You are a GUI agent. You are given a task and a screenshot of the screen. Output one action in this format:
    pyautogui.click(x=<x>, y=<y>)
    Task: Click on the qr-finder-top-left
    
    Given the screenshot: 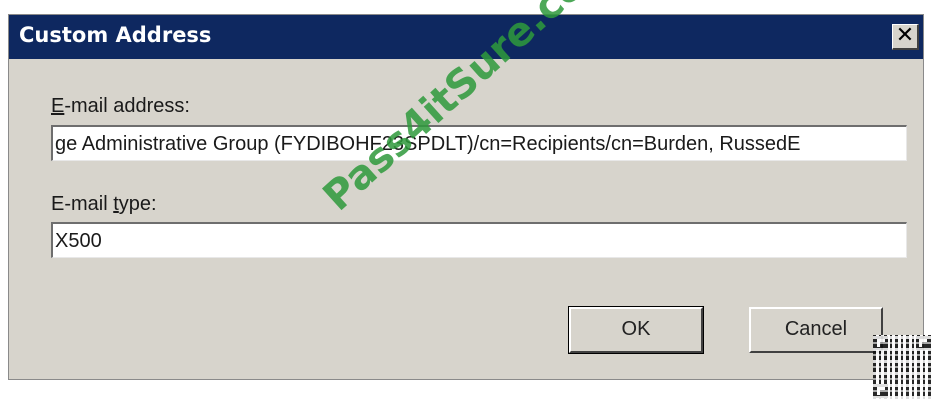 What is the action you would take?
    pyautogui.click(x=881, y=343)
    